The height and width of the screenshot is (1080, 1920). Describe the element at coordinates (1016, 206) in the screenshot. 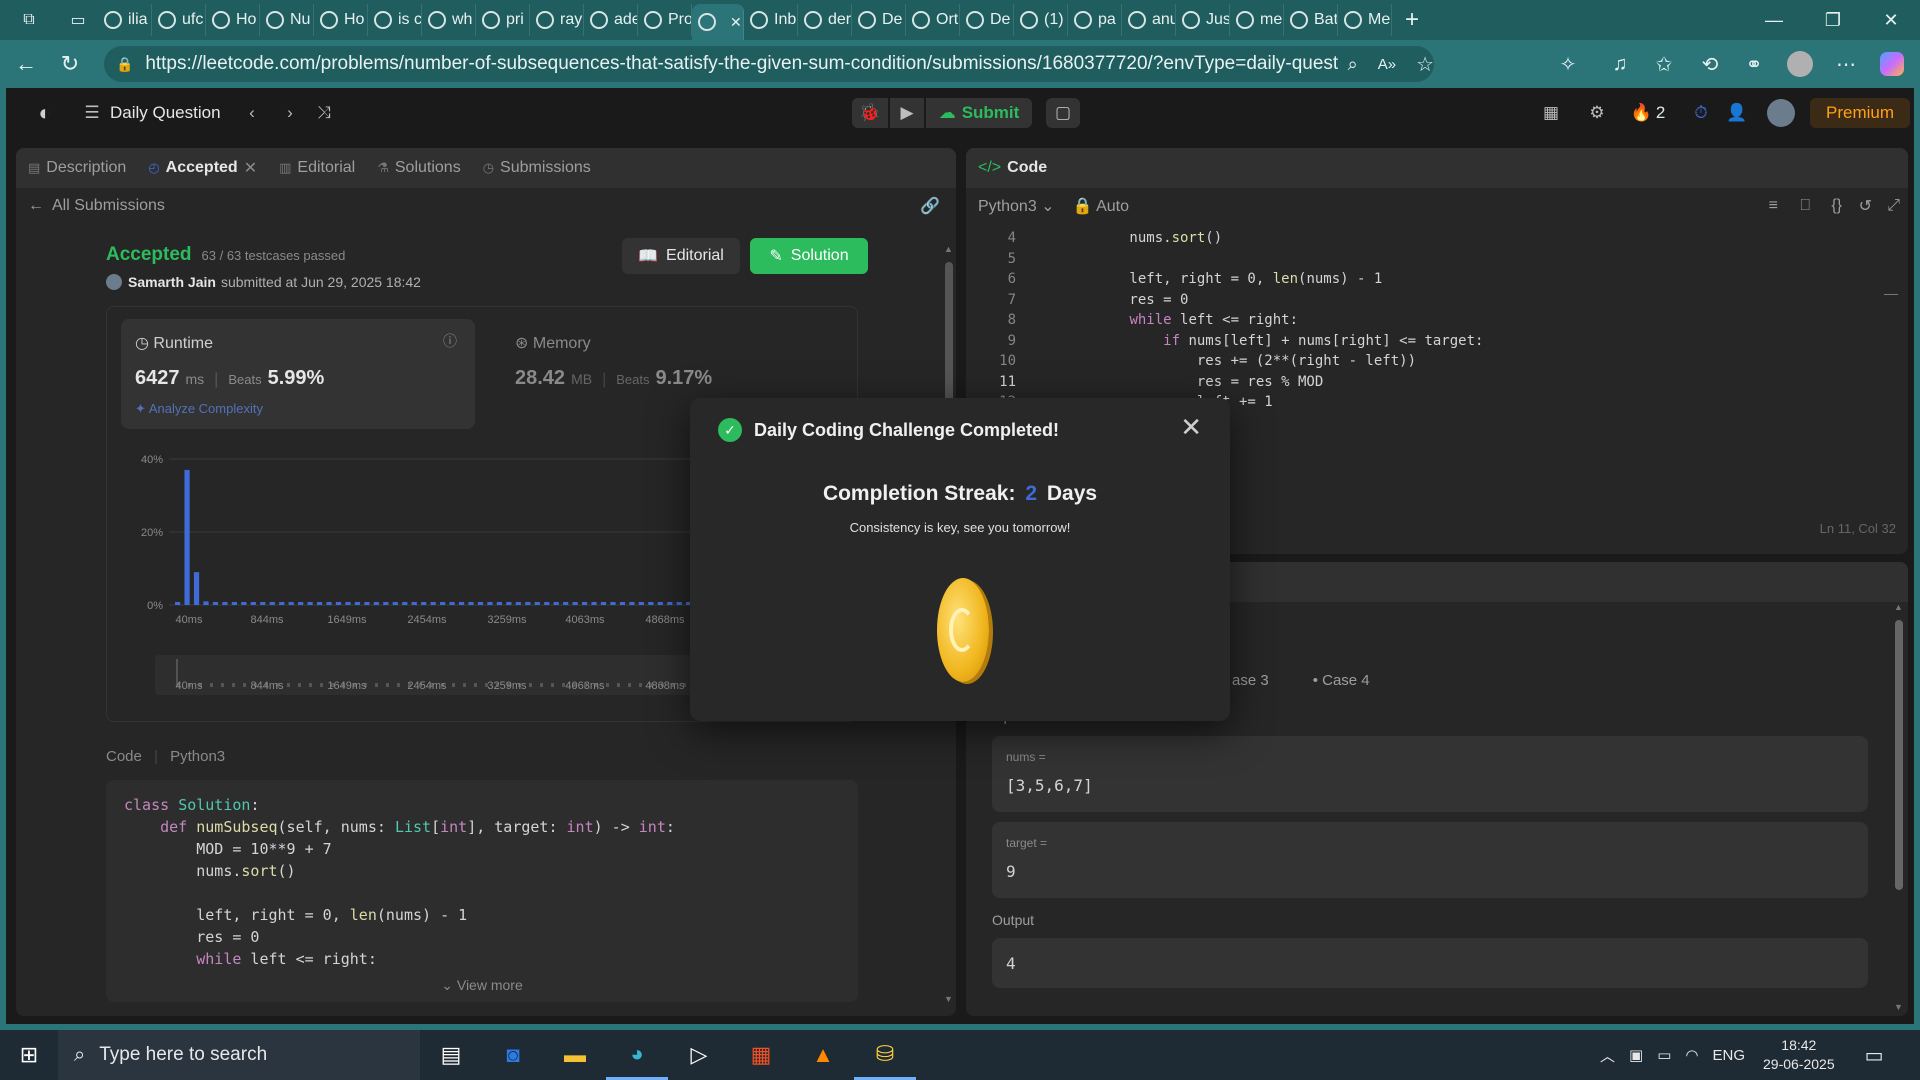

I see `language-select: Python3 ⌄` at that location.